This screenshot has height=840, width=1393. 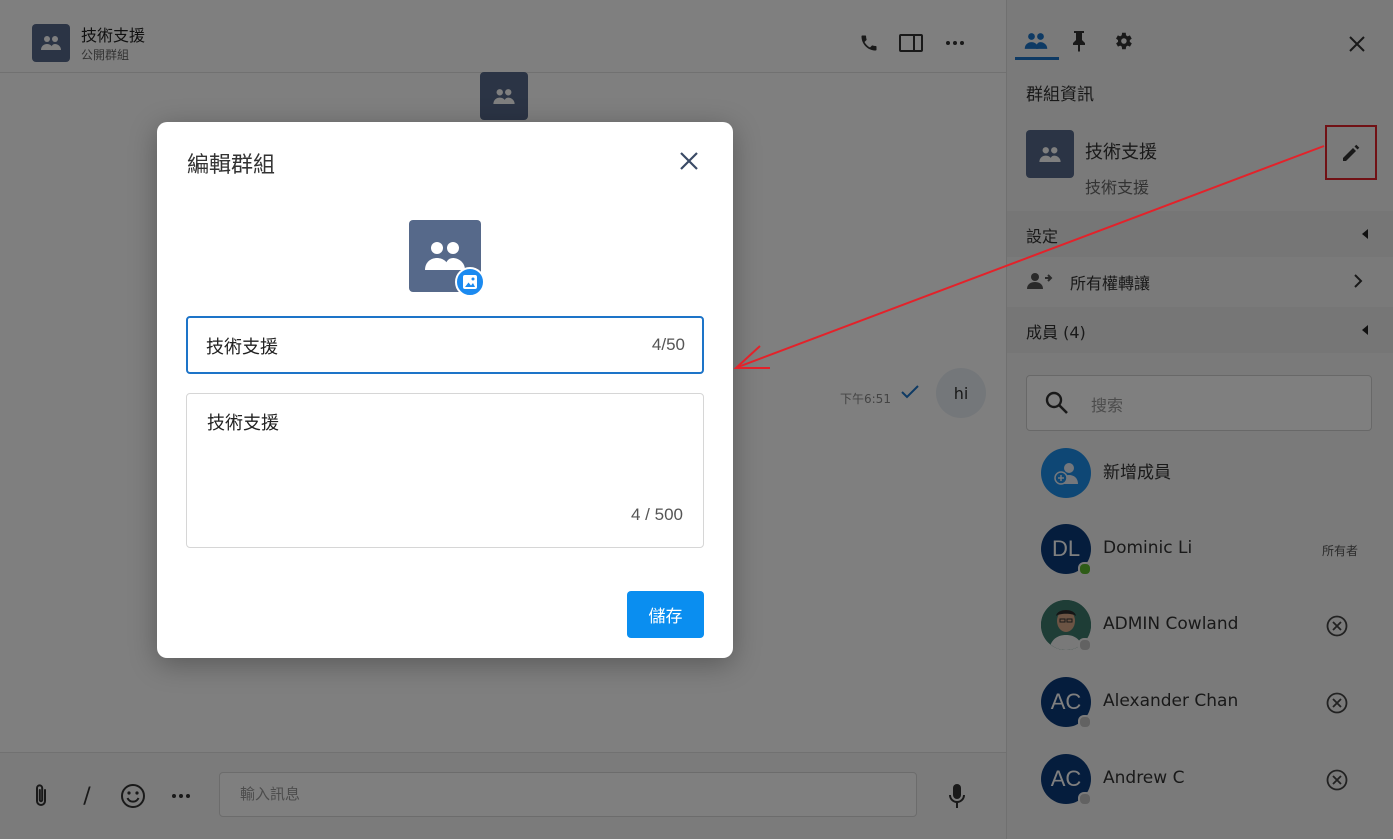 I want to click on group-icon, so click(x=445, y=256).